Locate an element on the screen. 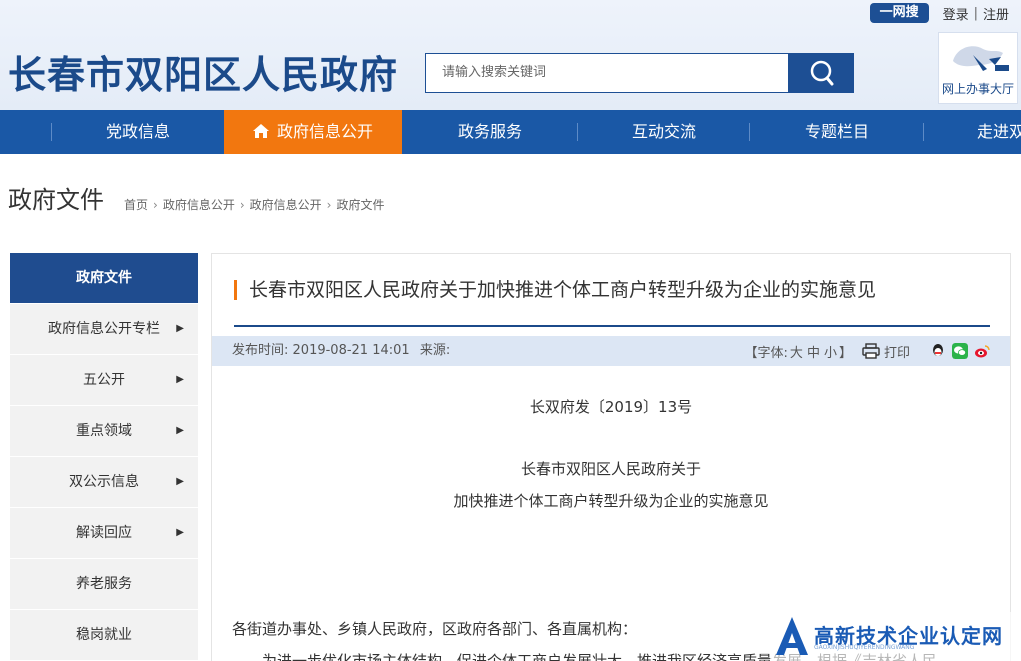 The height and width of the screenshot is (661, 1021). nav-item-special-topics: 专题栏目 is located at coordinates (837, 132).